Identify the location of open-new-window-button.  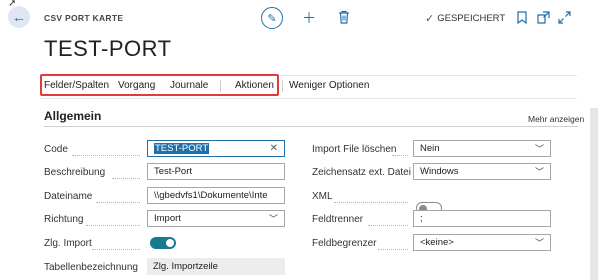
(543, 20).